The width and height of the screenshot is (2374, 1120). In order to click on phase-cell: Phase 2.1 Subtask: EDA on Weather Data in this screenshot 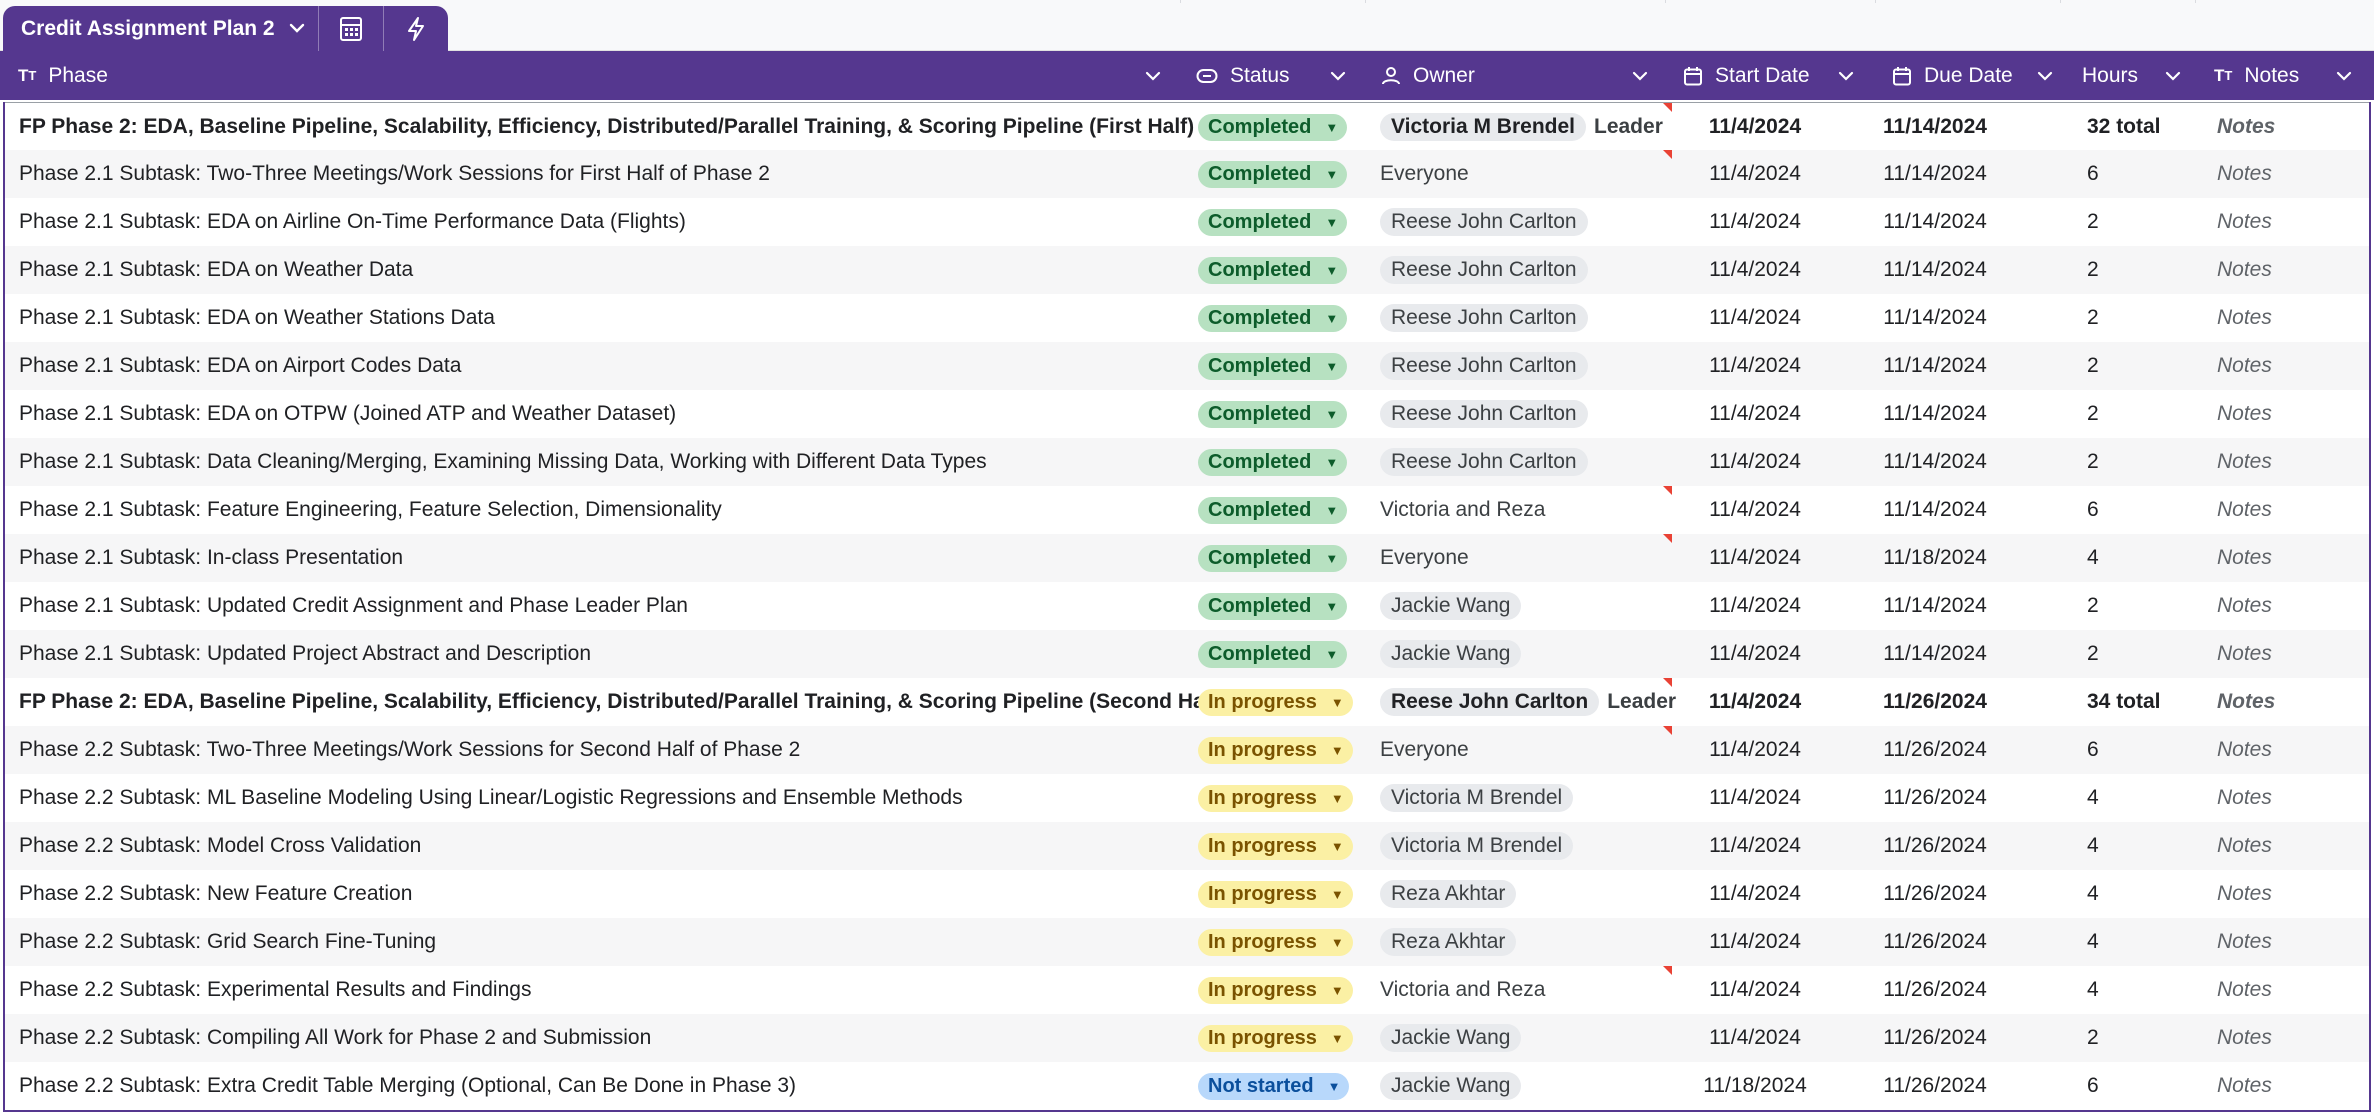, I will do `click(216, 270)`.